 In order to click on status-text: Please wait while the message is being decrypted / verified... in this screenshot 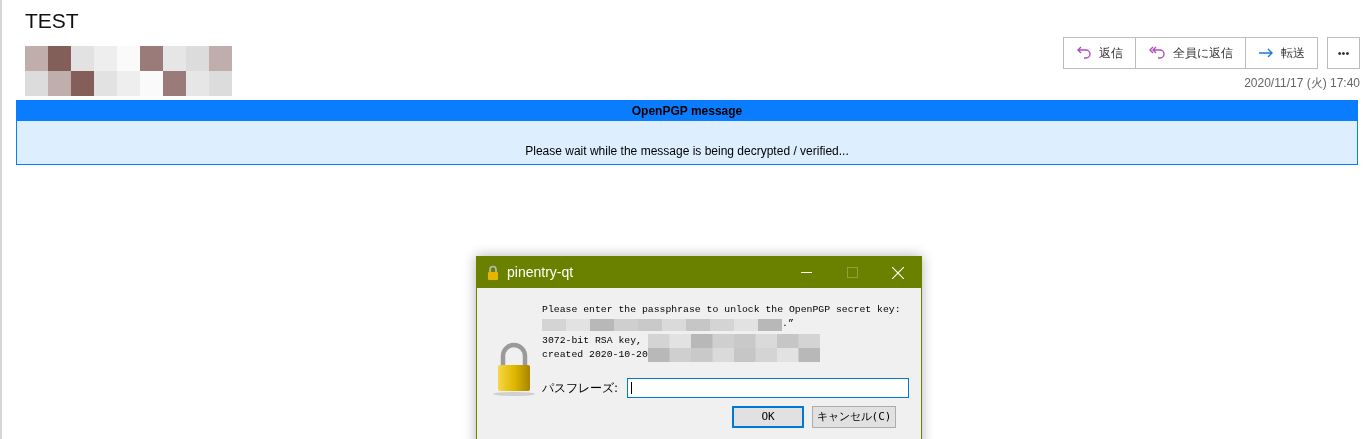, I will do `click(687, 151)`.